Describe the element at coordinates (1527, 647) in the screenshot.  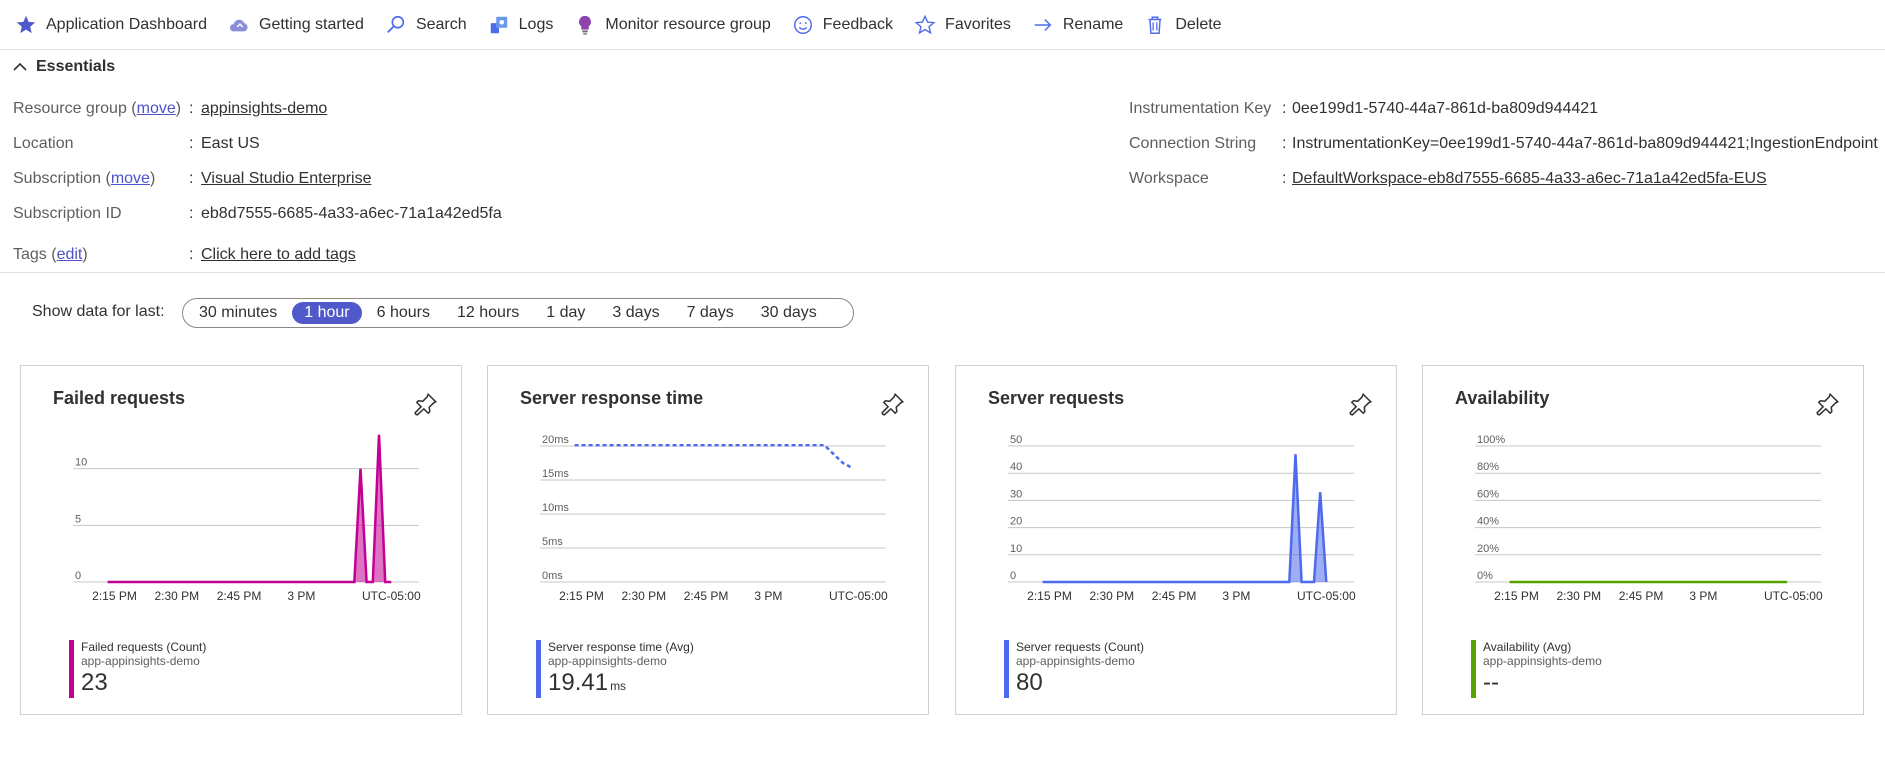
I see `legend-series-name: Availability (Avg)` at that location.